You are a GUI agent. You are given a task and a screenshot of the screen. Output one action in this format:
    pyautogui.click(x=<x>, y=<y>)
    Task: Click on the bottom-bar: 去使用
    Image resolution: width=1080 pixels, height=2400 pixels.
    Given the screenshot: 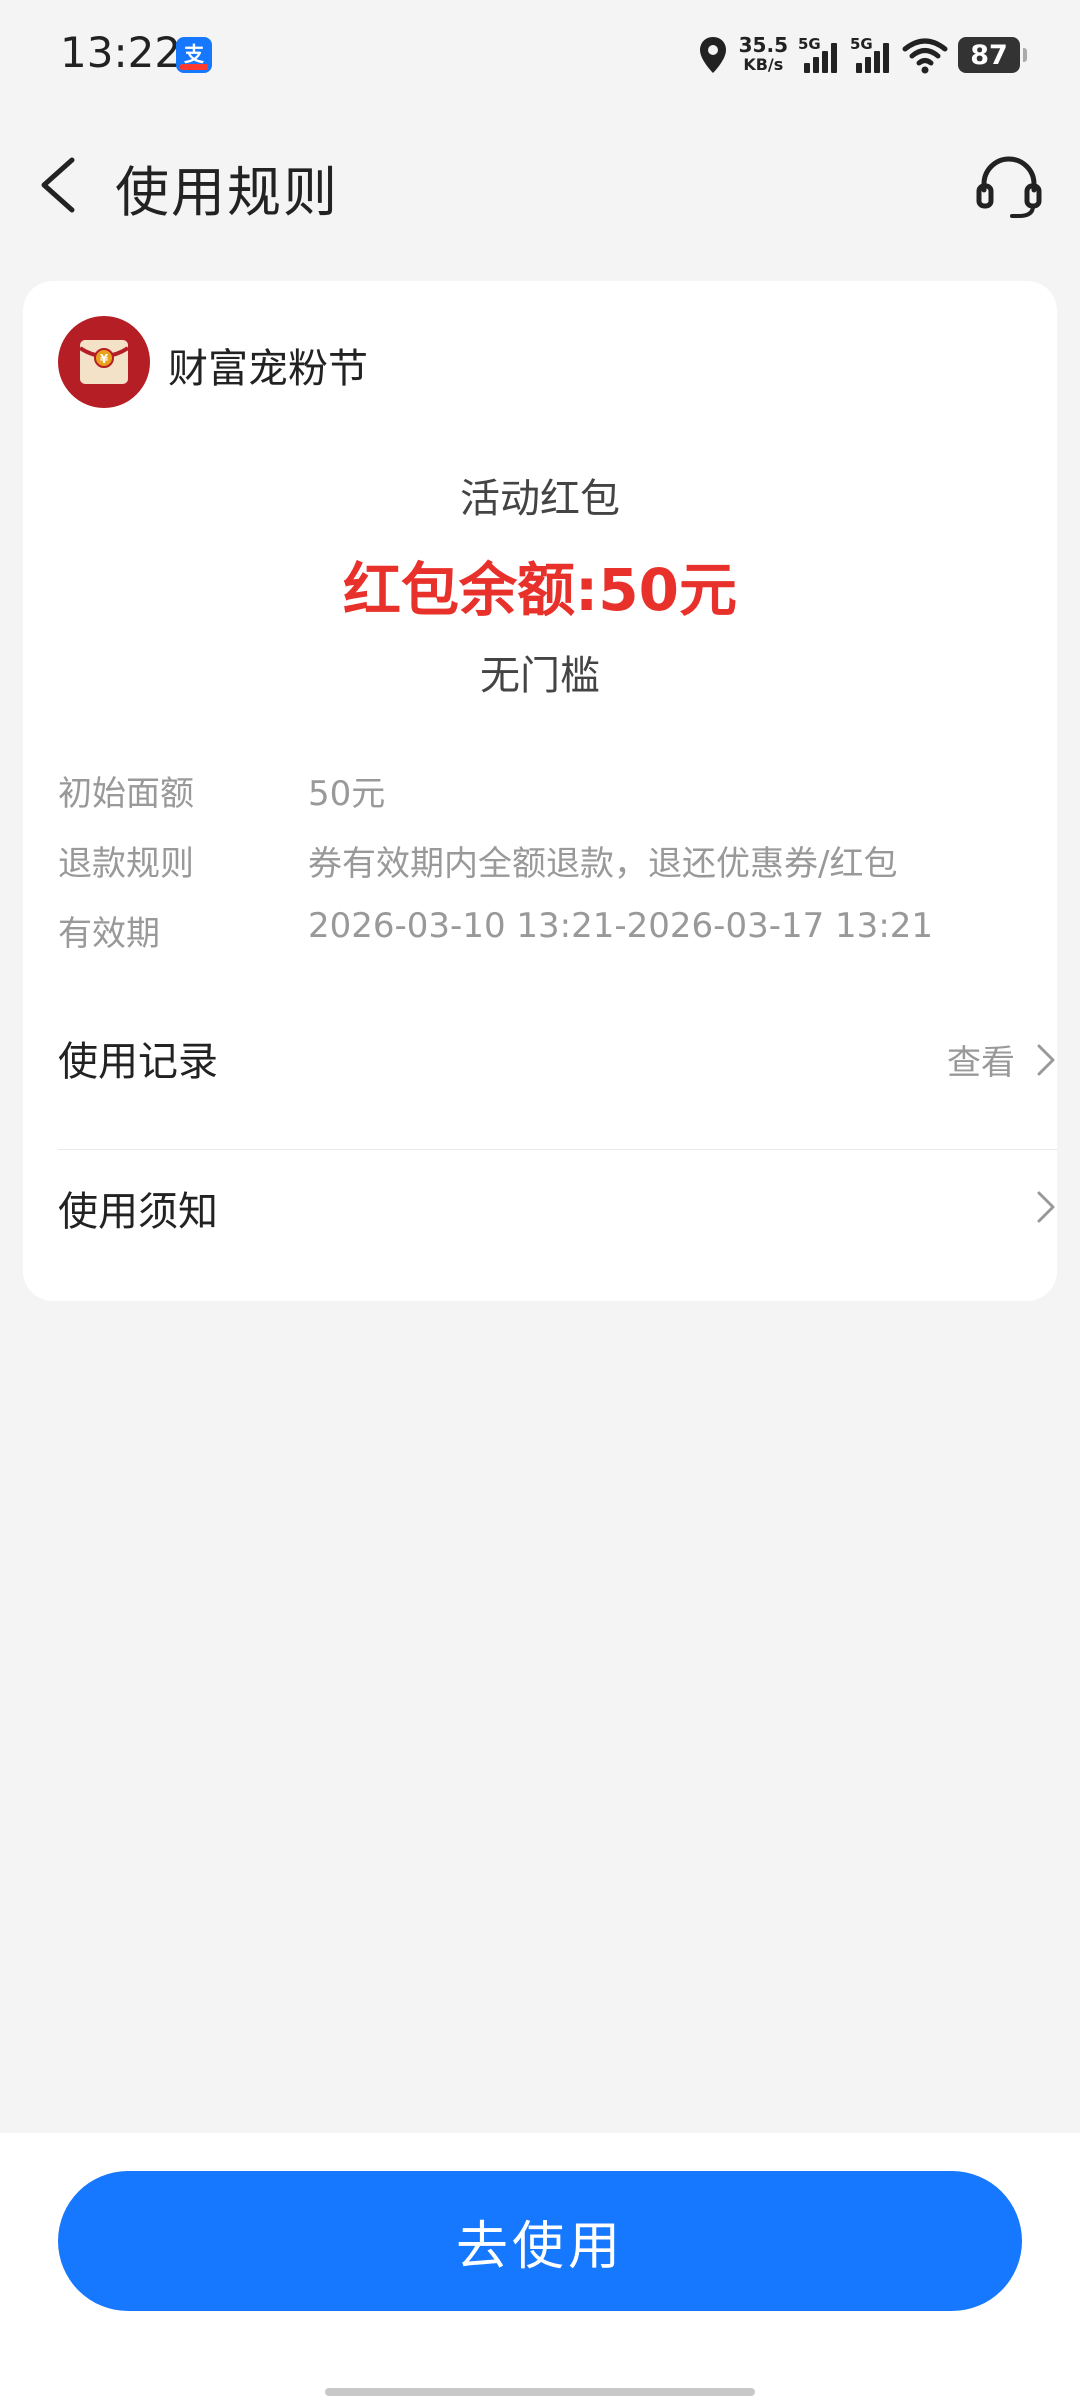 What is the action you would take?
    pyautogui.click(x=540, y=2266)
    